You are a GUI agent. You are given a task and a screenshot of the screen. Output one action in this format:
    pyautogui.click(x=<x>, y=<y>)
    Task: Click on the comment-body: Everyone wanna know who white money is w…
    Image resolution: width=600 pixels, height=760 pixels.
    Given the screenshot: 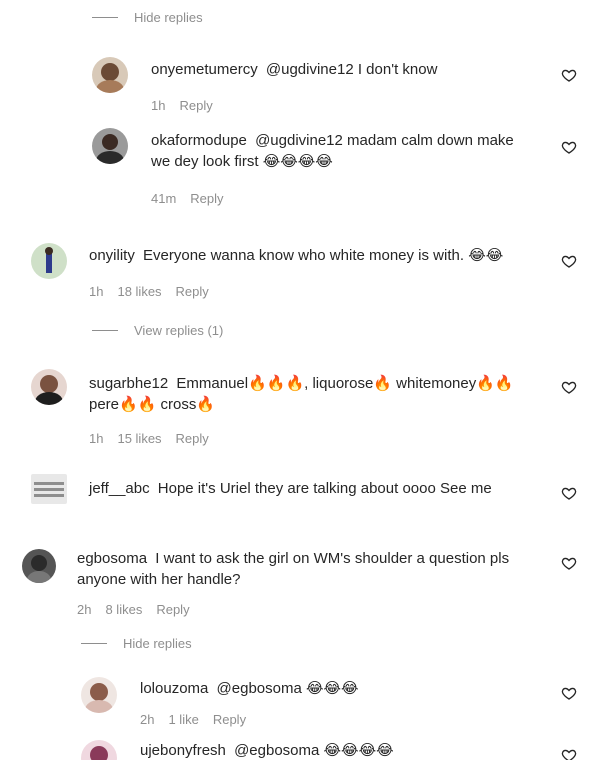 What is the action you would take?
    pyautogui.click(x=323, y=255)
    